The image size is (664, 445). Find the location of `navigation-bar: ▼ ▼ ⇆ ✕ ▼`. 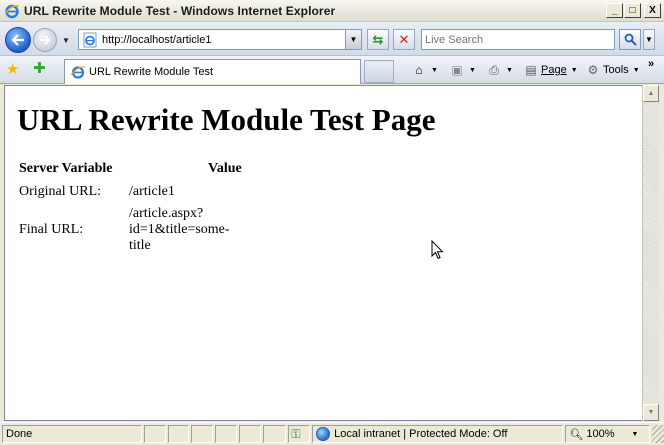

navigation-bar: ▼ ▼ ⇆ ✕ ▼ is located at coordinates (332, 39).